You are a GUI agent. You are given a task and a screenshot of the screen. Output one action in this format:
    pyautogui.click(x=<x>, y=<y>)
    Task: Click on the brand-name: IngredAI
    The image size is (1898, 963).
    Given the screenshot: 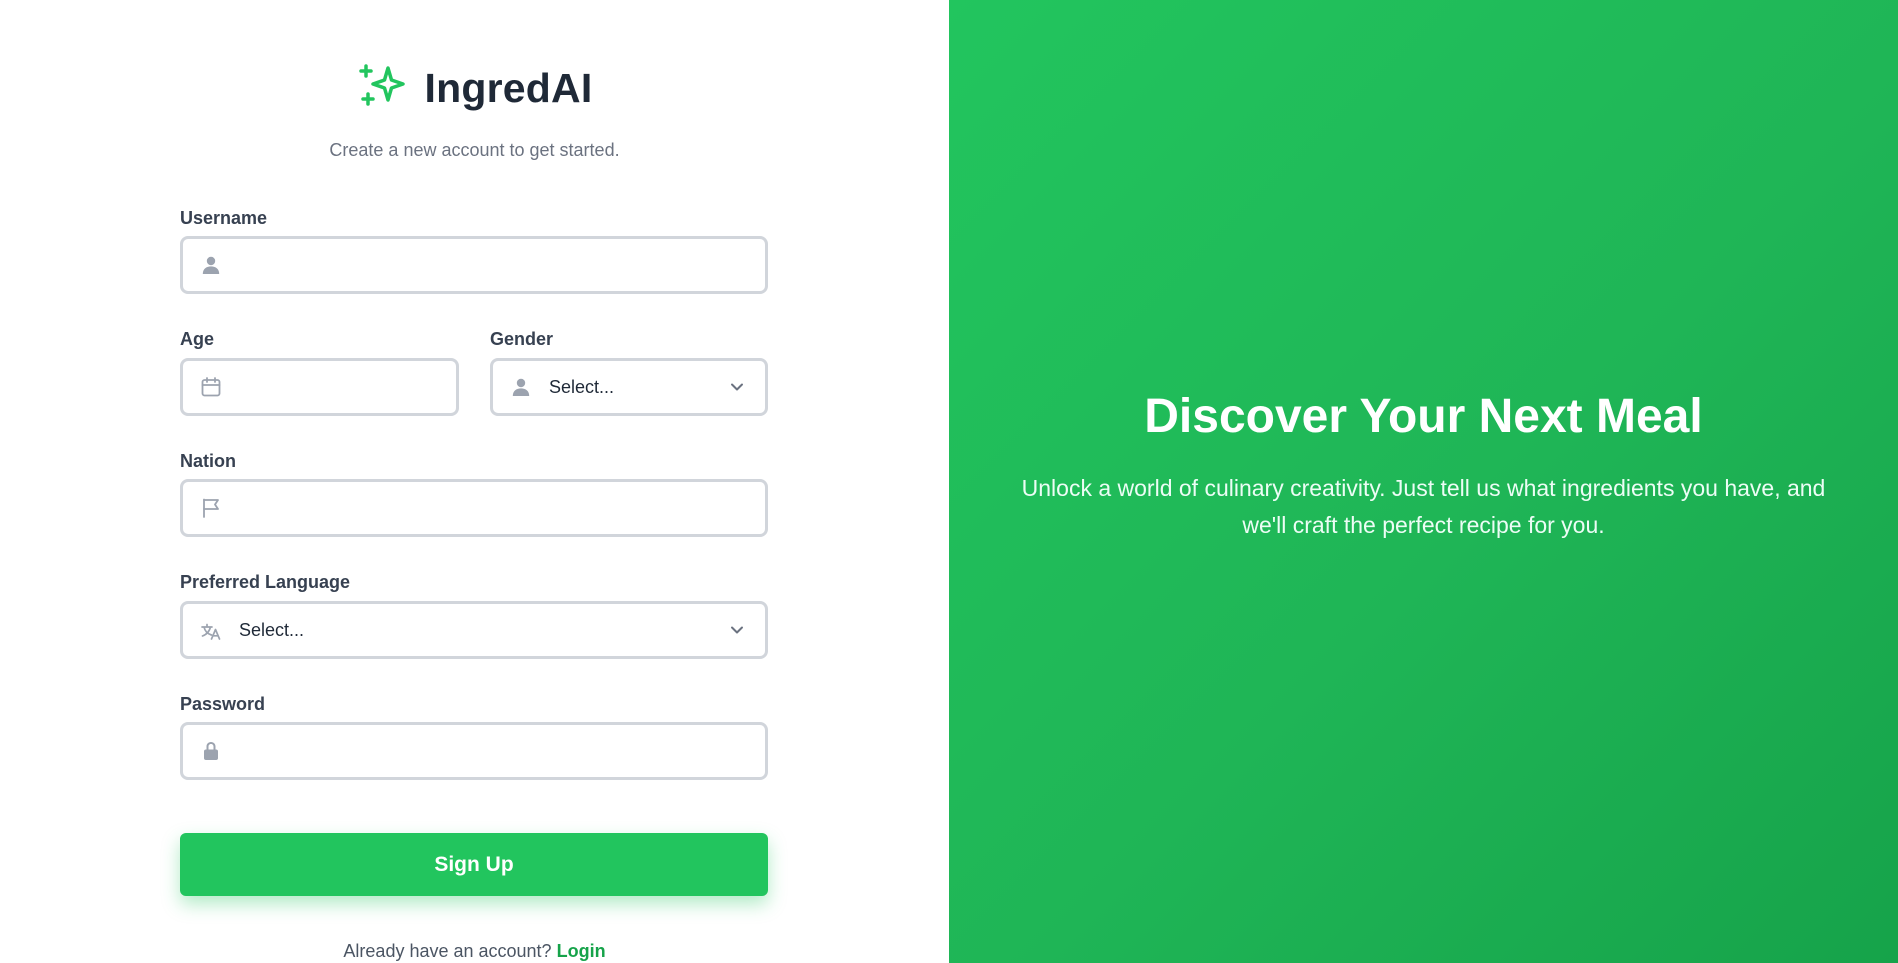 What is the action you would take?
    pyautogui.click(x=508, y=88)
    